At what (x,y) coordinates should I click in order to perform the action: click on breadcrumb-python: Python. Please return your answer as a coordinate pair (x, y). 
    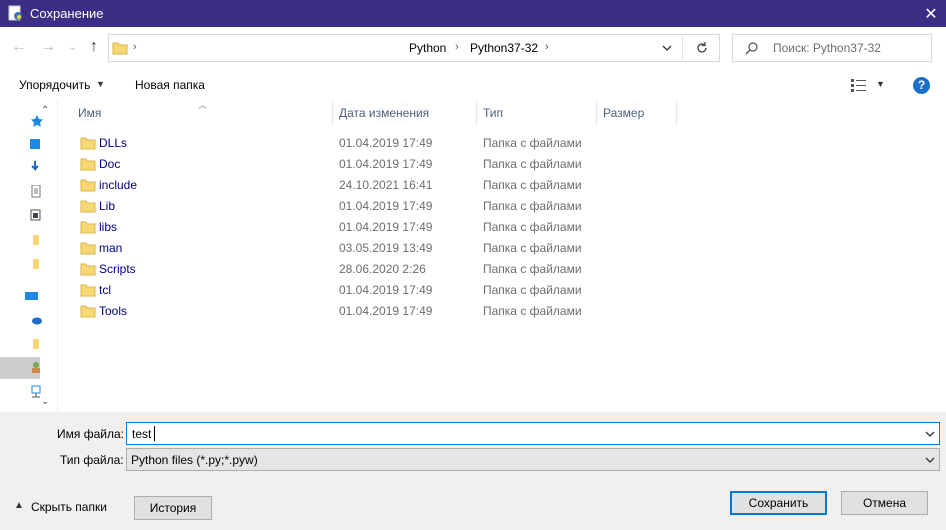
    Looking at the image, I should click on (427, 48).